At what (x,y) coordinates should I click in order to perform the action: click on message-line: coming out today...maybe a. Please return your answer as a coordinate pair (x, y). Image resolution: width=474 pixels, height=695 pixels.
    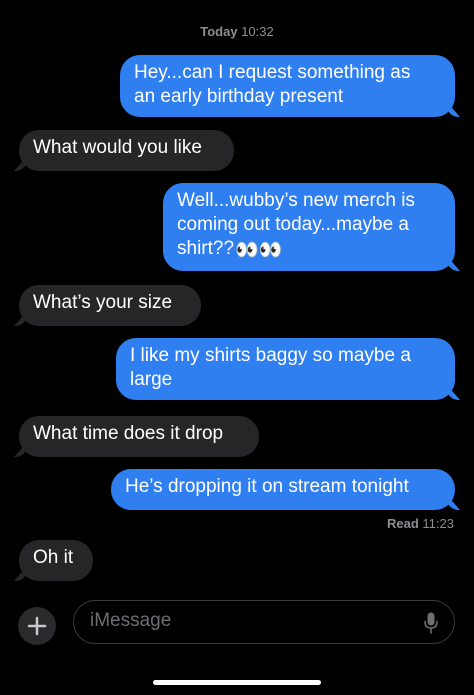
    Looking at the image, I should click on (293, 224).